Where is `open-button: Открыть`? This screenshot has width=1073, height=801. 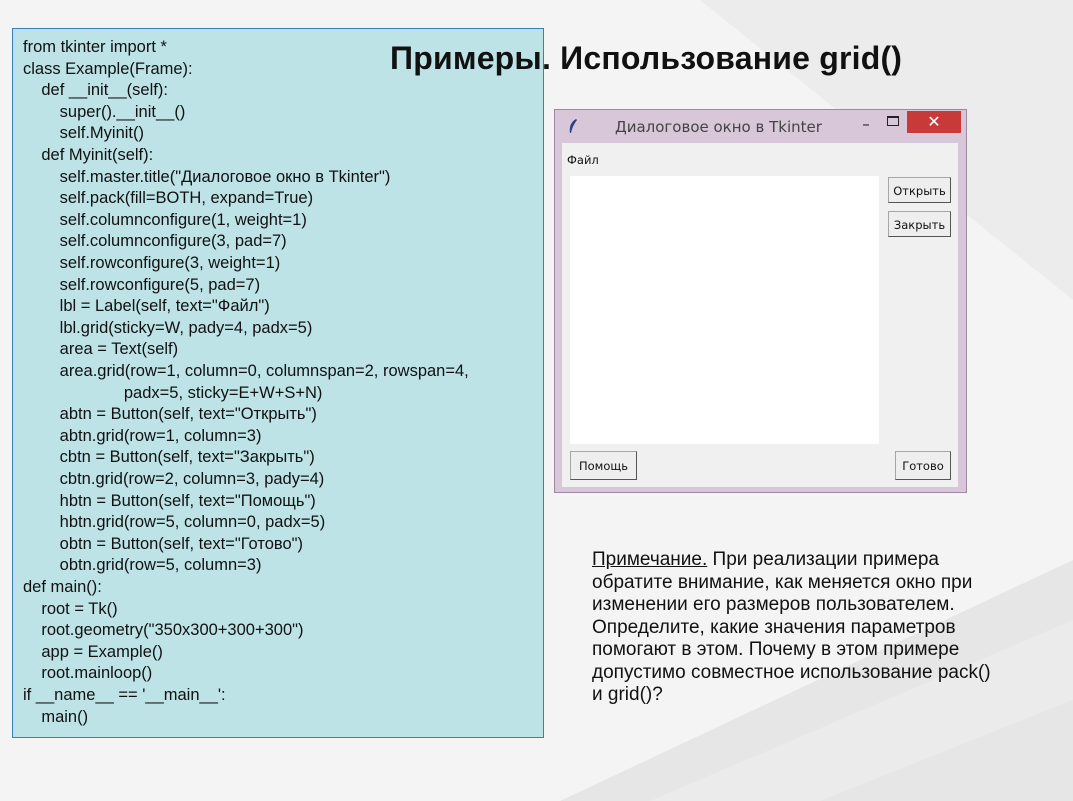
open-button: Открыть is located at coordinates (919, 190).